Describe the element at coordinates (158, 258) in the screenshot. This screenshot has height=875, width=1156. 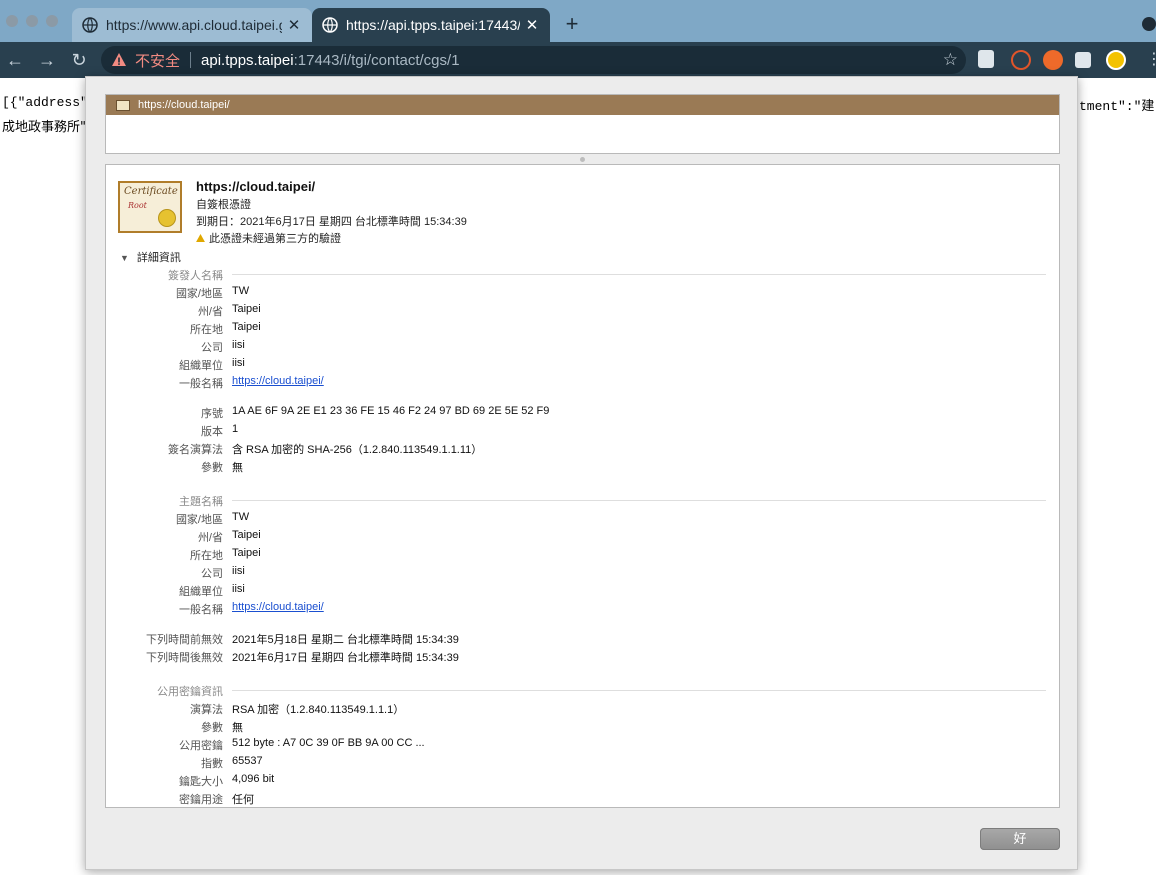
I see `details-label: 詳細資訊` at that location.